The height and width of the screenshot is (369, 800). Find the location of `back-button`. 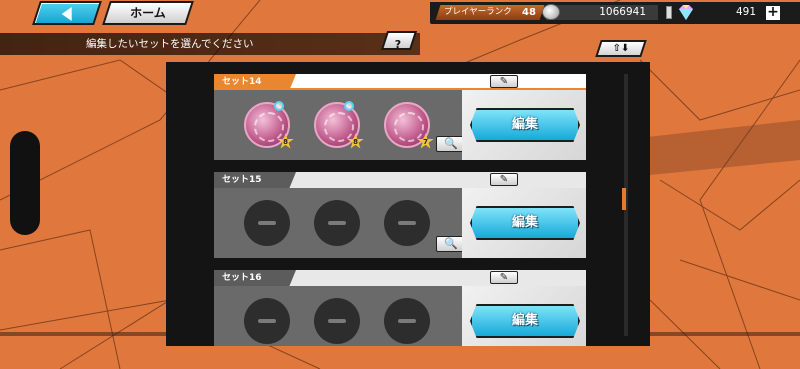

back-button is located at coordinates (67, 13).